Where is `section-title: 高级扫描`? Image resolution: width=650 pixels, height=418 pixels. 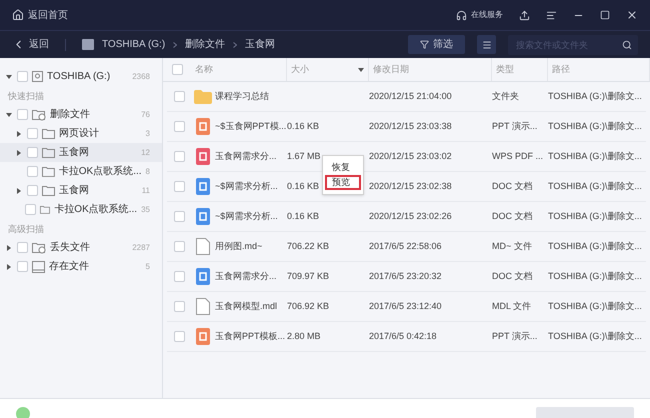 section-title: 高级扫描 is located at coordinates (26, 229).